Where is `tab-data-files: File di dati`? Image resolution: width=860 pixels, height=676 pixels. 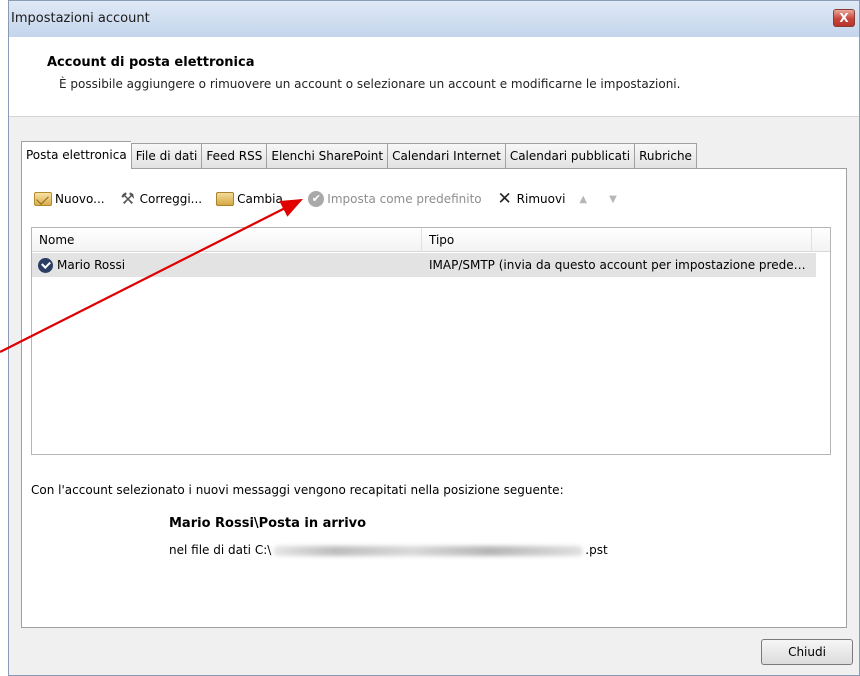 tab-data-files: File di dati is located at coordinates (166, 156).